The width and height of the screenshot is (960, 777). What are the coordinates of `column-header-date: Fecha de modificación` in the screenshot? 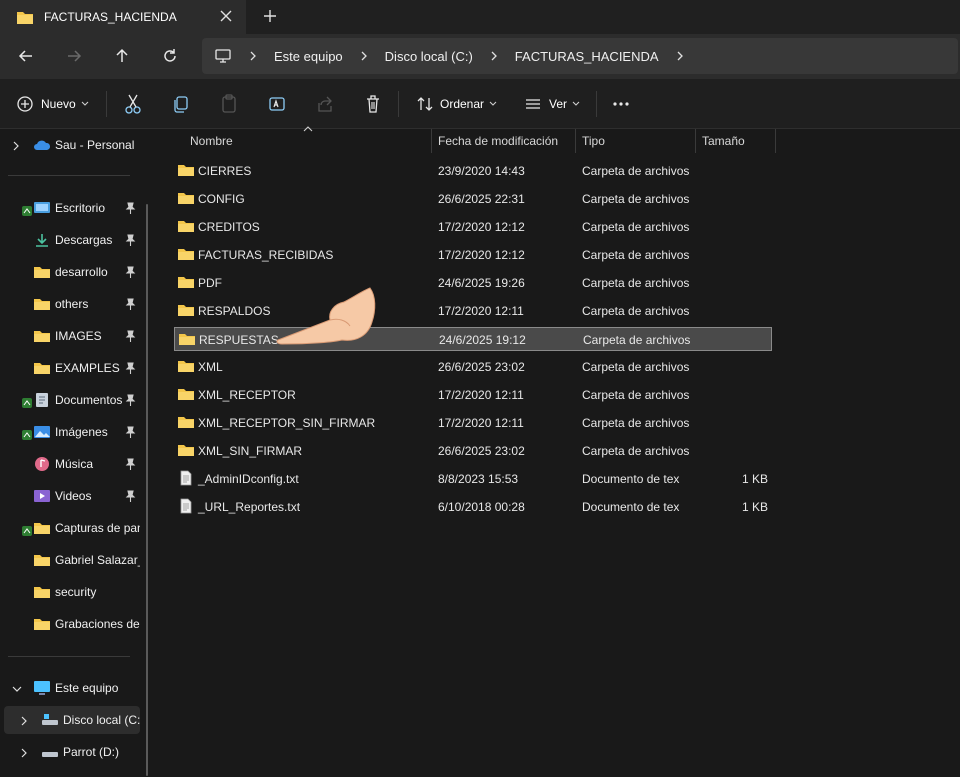 It's located at (498, 146).